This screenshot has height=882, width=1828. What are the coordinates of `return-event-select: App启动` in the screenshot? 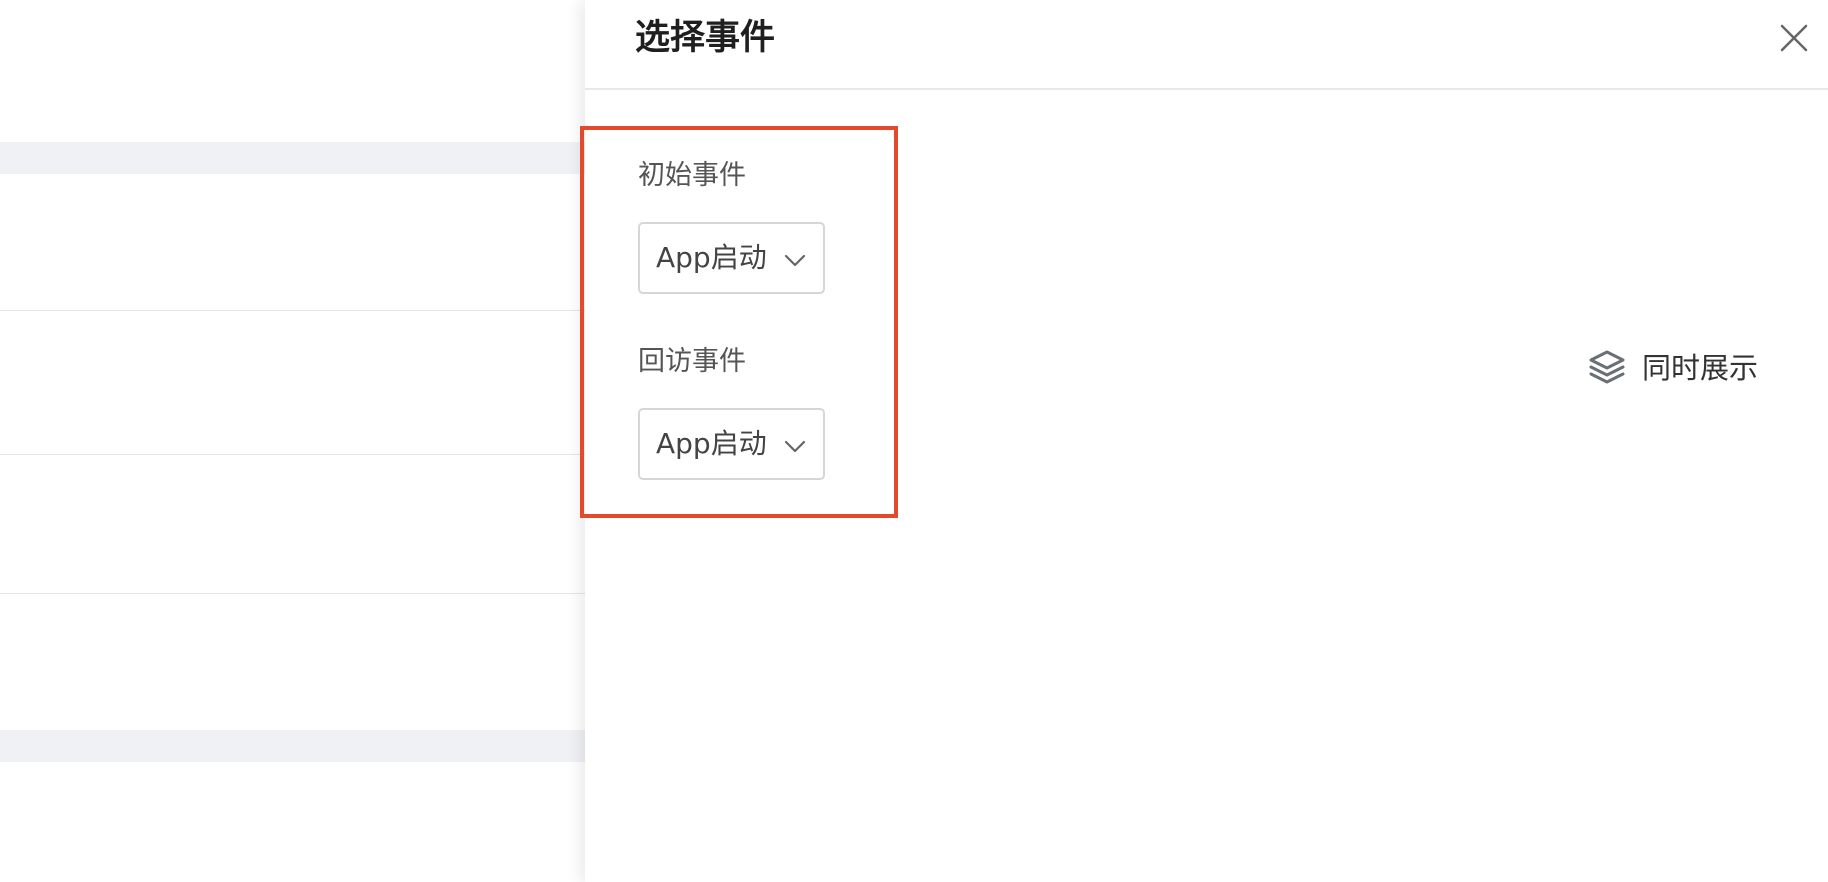 It's located at (731, 444).